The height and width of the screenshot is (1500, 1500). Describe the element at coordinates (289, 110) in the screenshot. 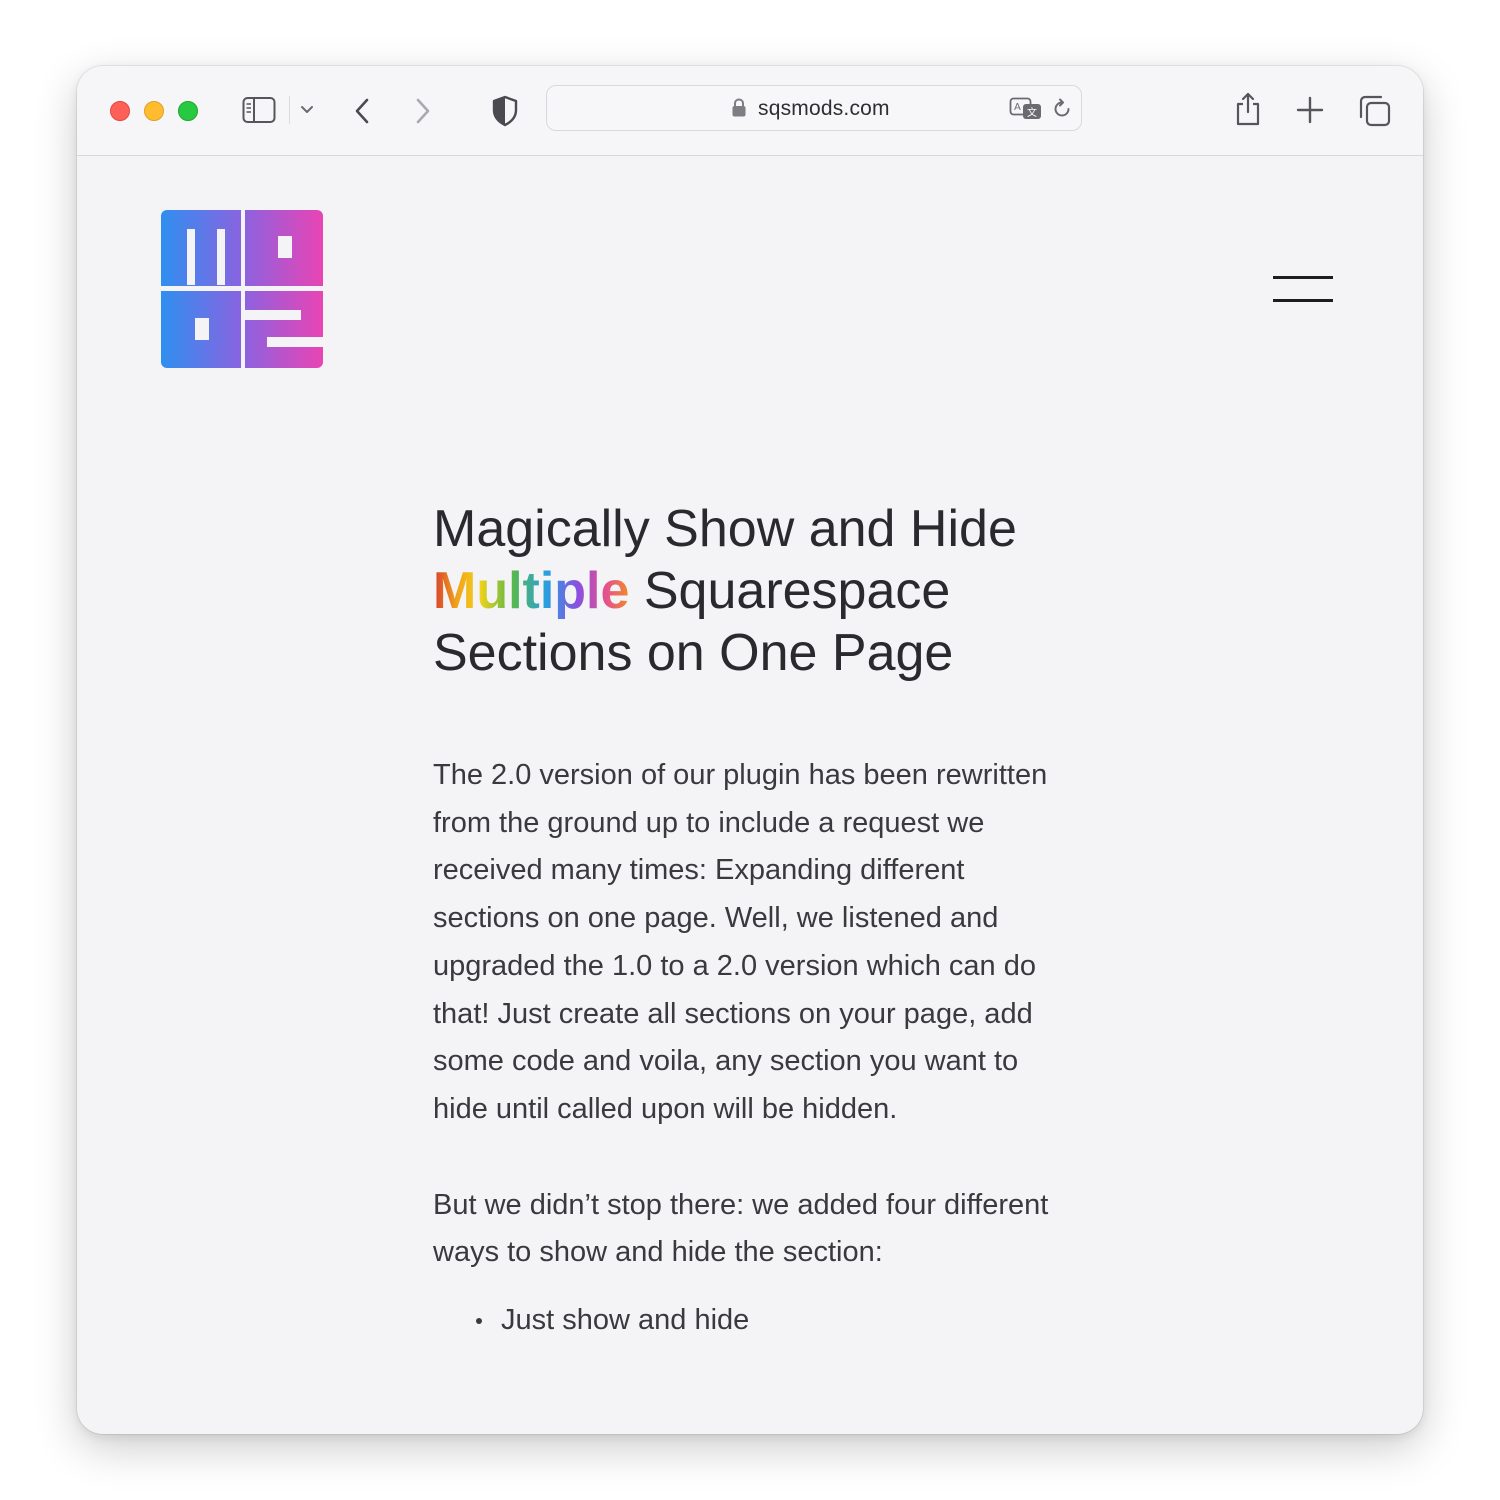

I see `toolbar-divider` at that location.